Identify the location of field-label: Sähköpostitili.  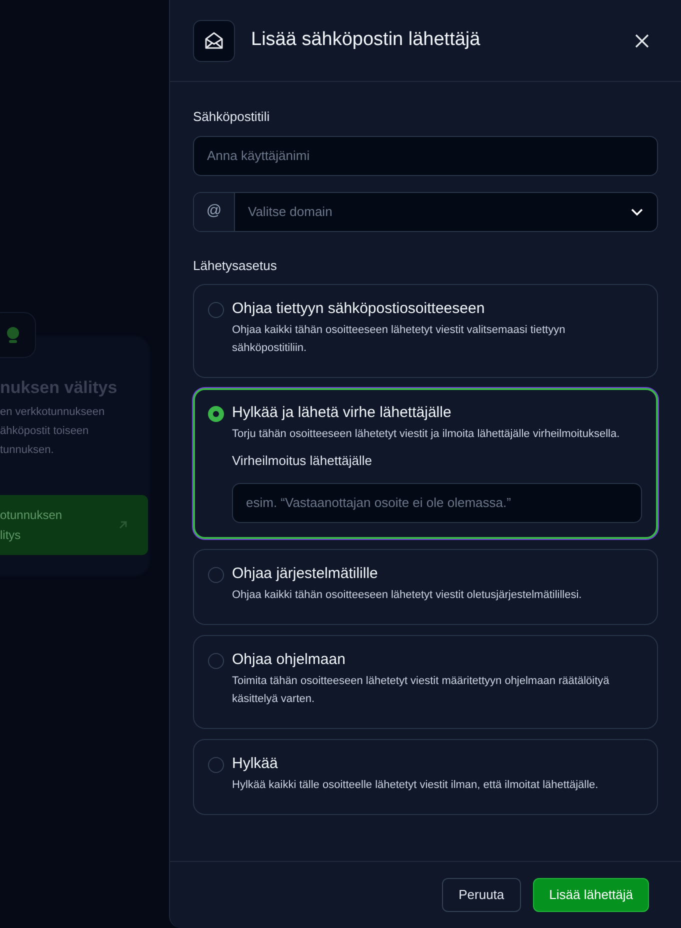
(232, 117).